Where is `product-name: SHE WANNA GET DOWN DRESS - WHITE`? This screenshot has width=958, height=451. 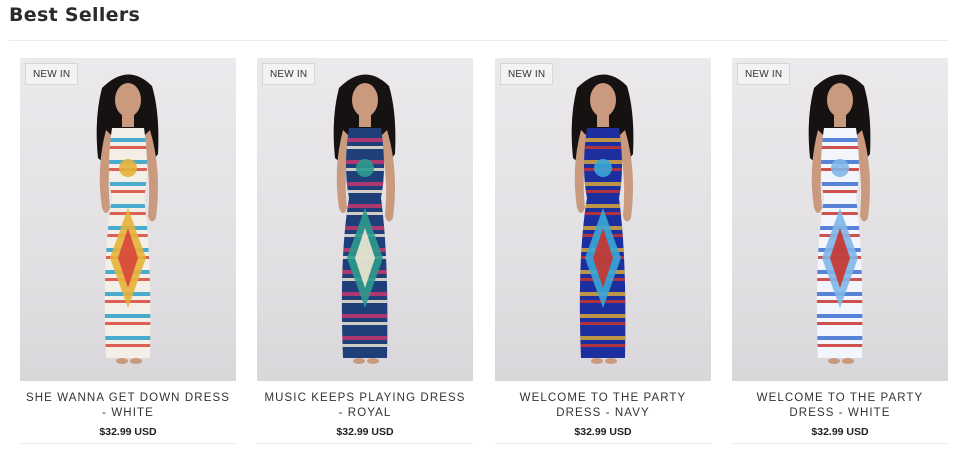
product-name: SHE WANNA GET DOWN DRESS - WHITE is located at coordinates (128, 406).